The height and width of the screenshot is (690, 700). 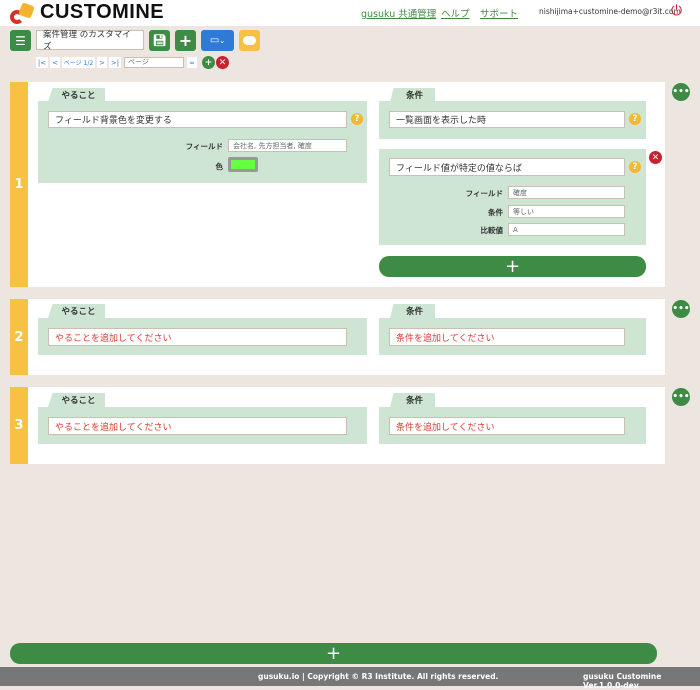 I want to click on prev-page-button: <, so click(x=55, y=62).